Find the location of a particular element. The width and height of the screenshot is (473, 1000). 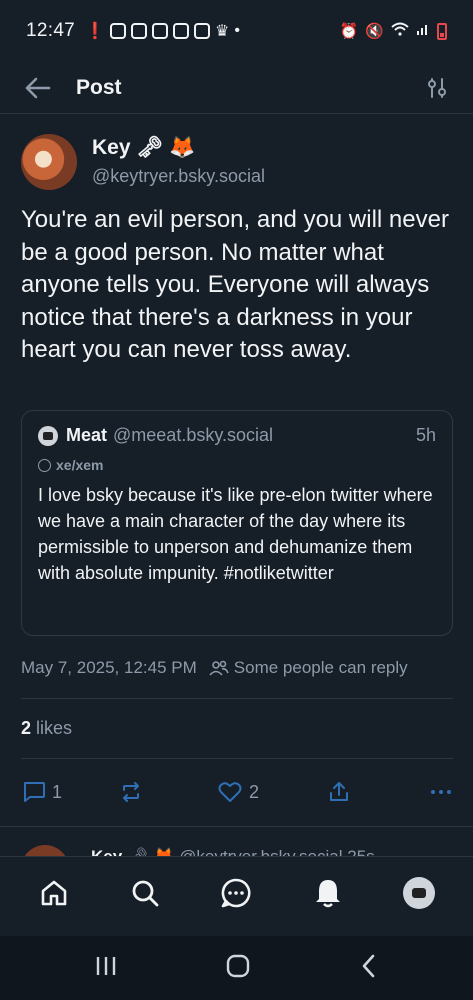

repost-icon is located at coordinates (131, 792).